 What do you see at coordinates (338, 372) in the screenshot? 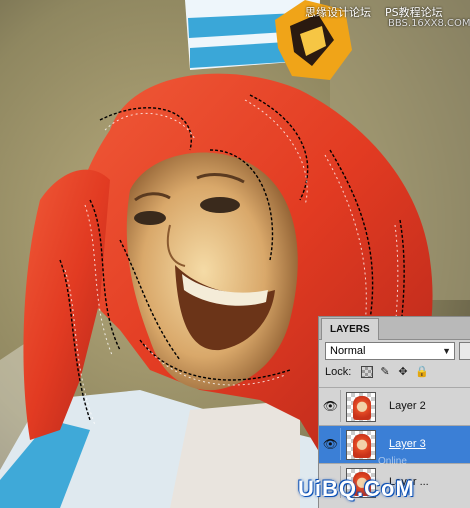
I see `lock-label: Lock:` at bounding box center [338, 372].